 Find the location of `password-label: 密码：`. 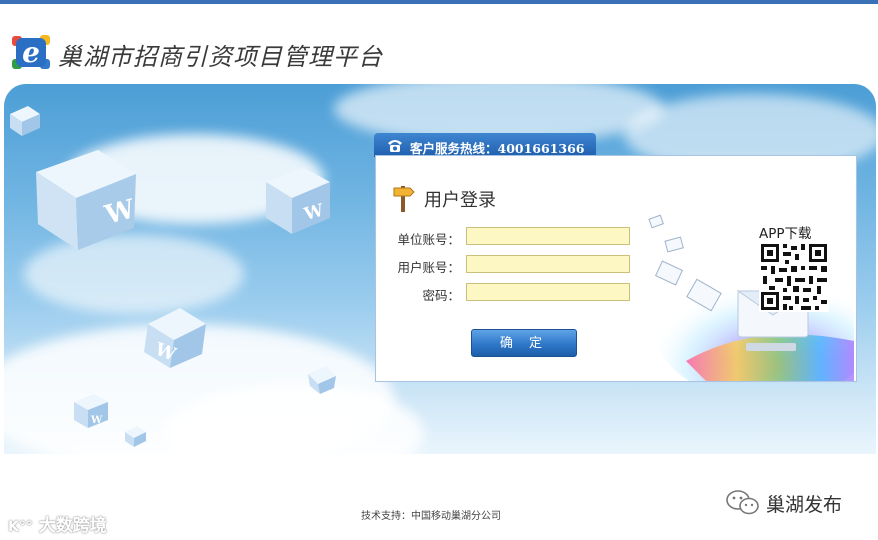

password-label: 密码： is located at coordinates (441, 295).